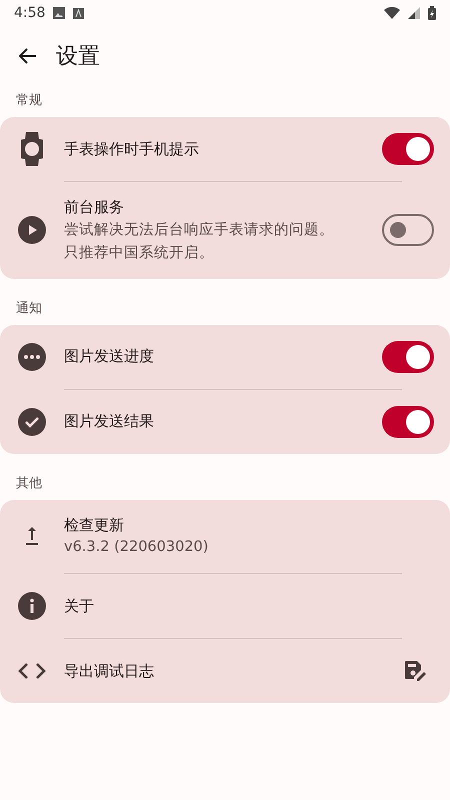 The width and height of the screenshot is (450, 800). Describe the element at coordinates (131, 149) in the screenshot. I see `row-title: 手表操作时手机提示` at that location.